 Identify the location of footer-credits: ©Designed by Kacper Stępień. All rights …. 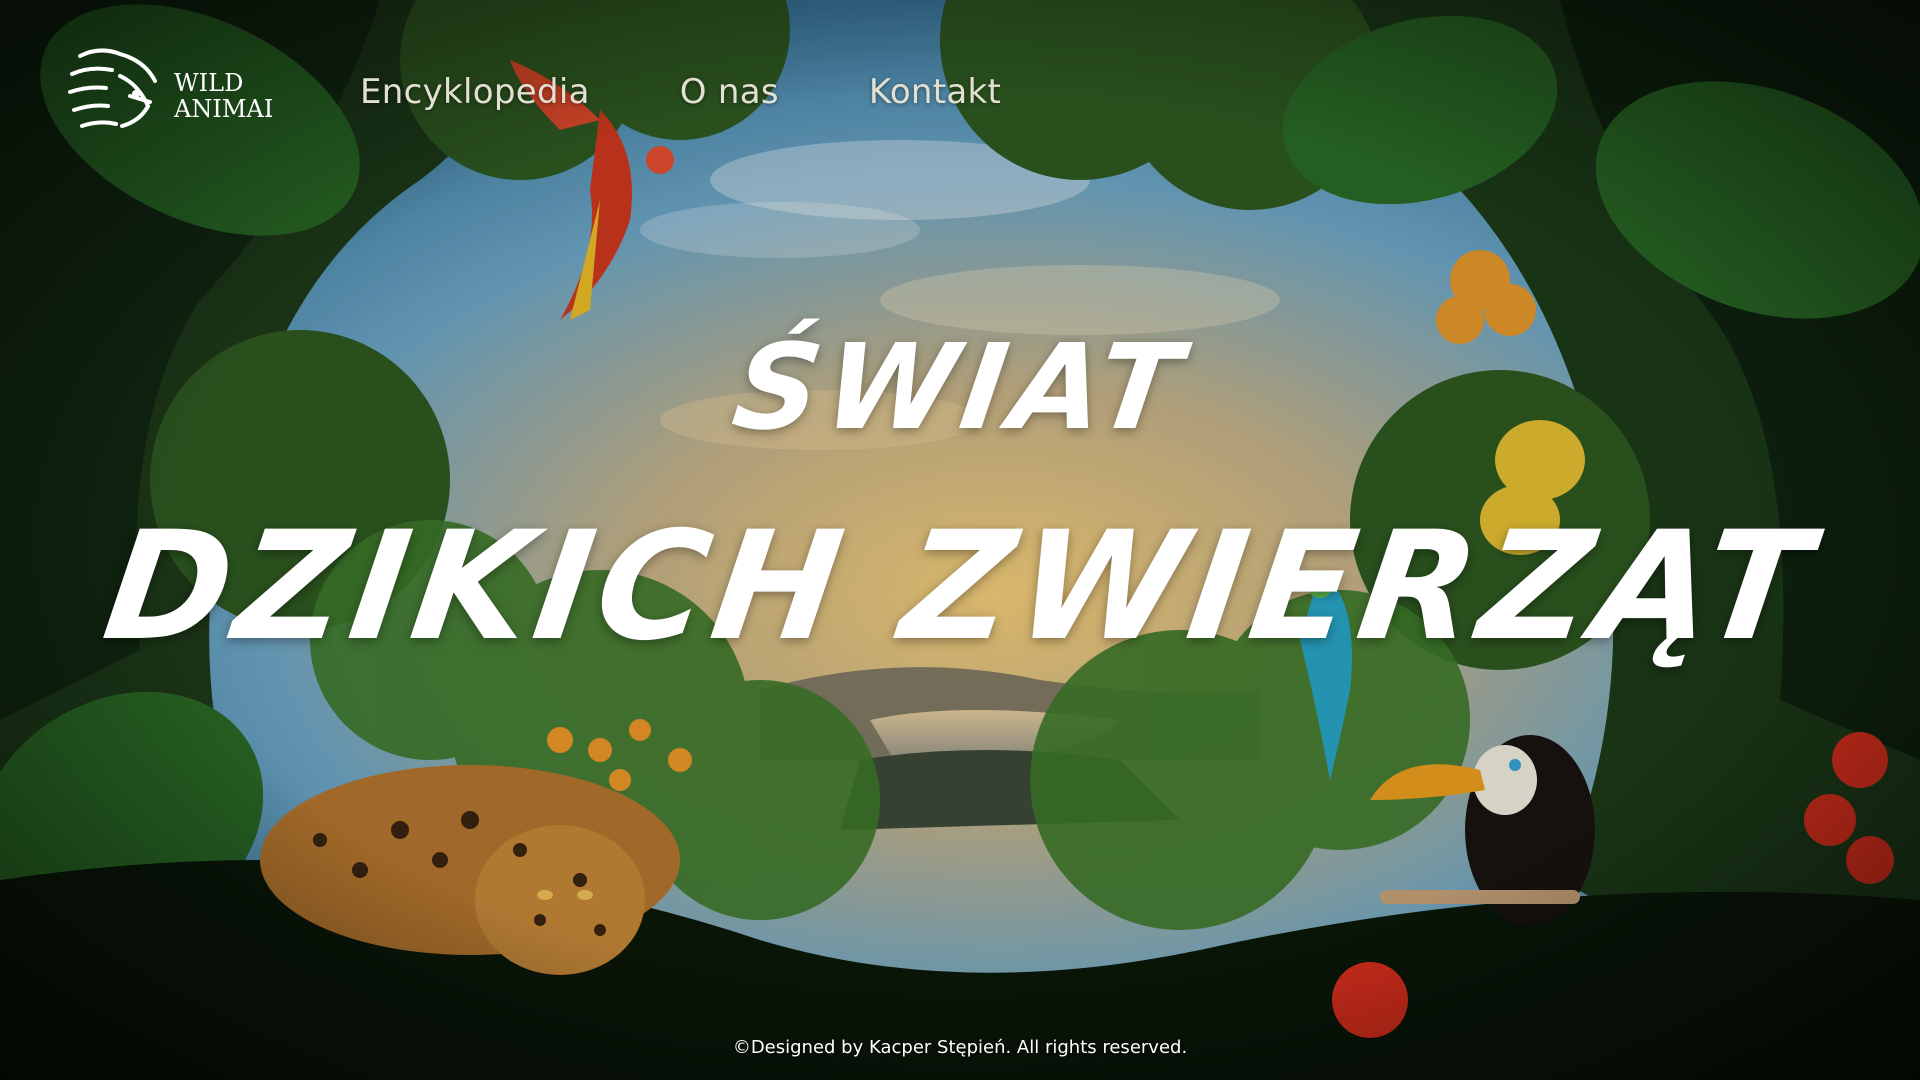
(960, 1047).